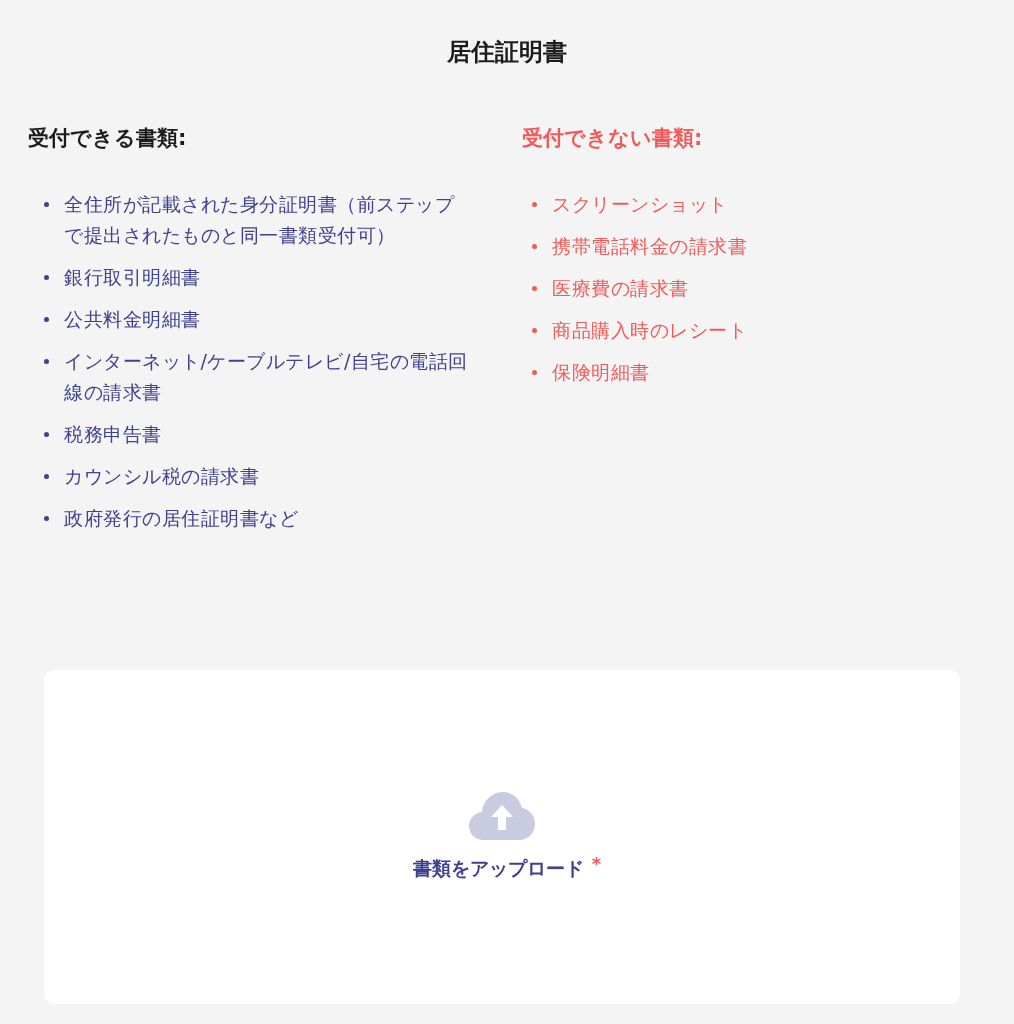  I want to click on list-item-text: 税務申告書, so click(113, 434).